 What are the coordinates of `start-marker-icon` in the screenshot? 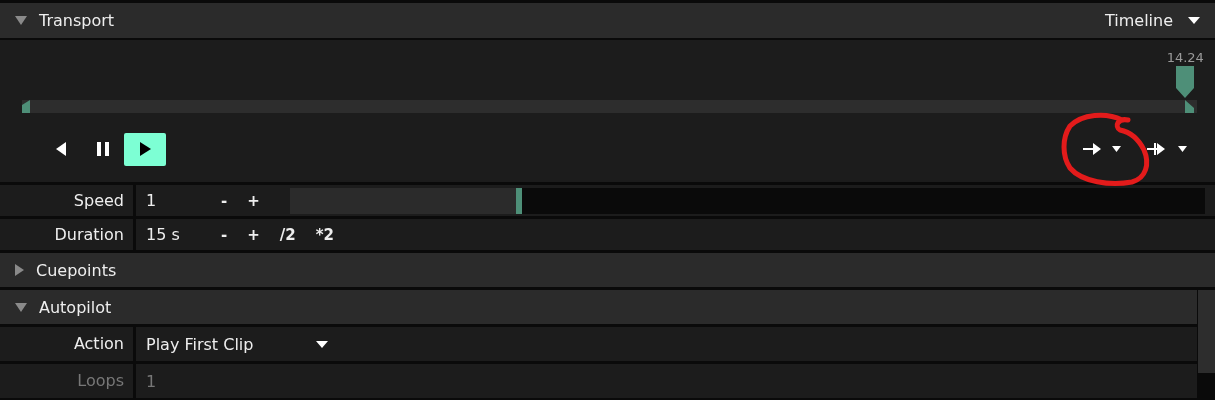 It's located at (26, 106).